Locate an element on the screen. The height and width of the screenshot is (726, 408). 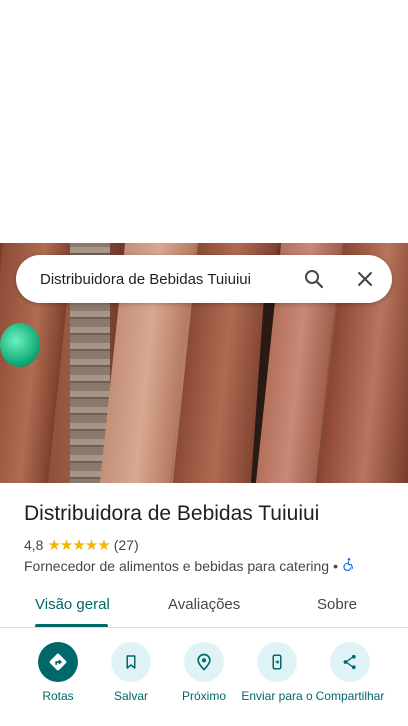
search-query: Distribuidora de Bebidas Tuiuiui is located at coordinates (145, 279).